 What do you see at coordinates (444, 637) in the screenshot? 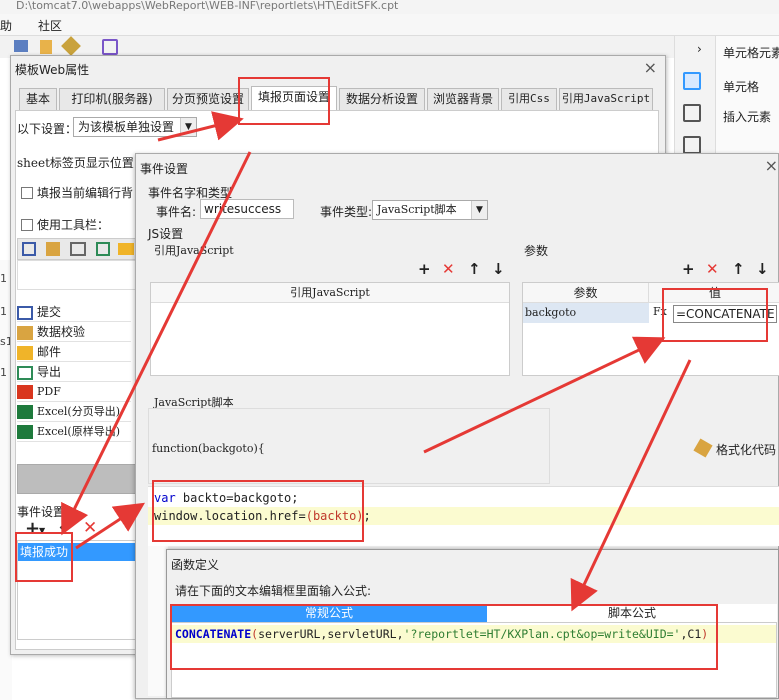
I see `annotation-box-formula` at bounding box center [444, 637].